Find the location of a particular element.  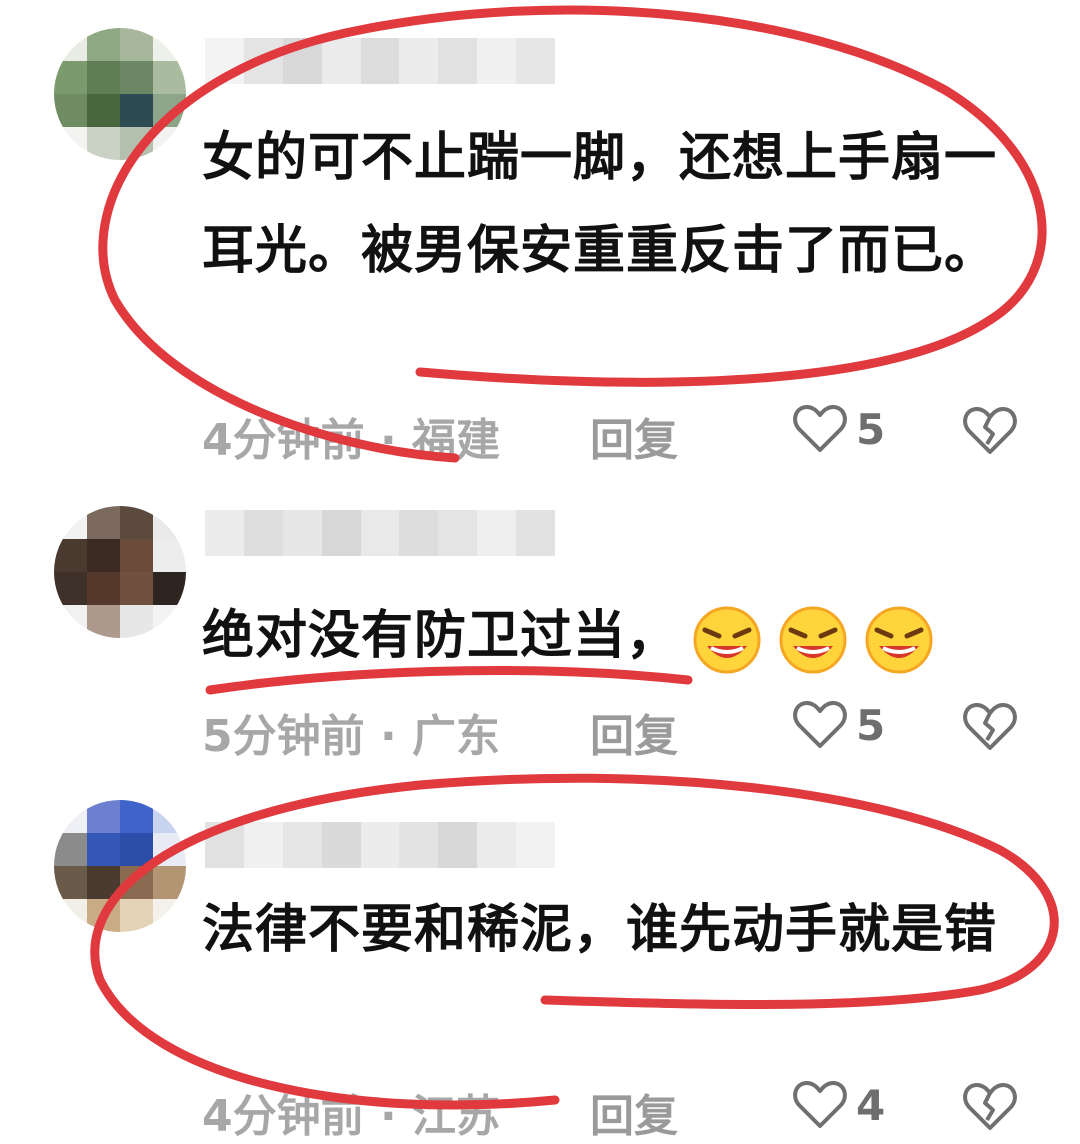

comment-text: 绝对没有防卫过当， is located at coordinates (612, 636).